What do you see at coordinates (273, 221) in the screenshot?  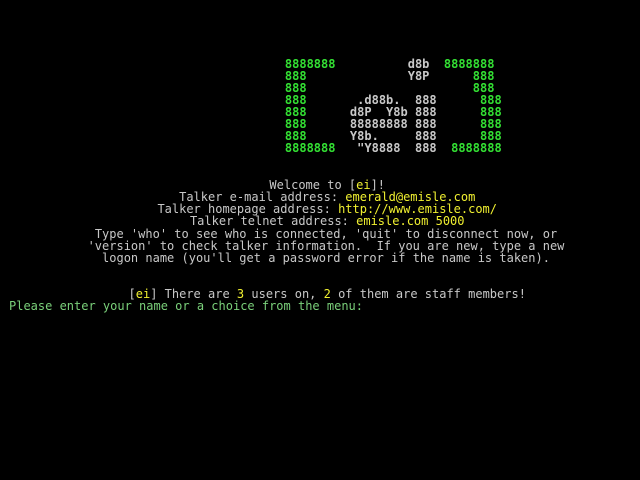 I see `telnet-label: Talker telnet address:` at bounding box center [273, 221].